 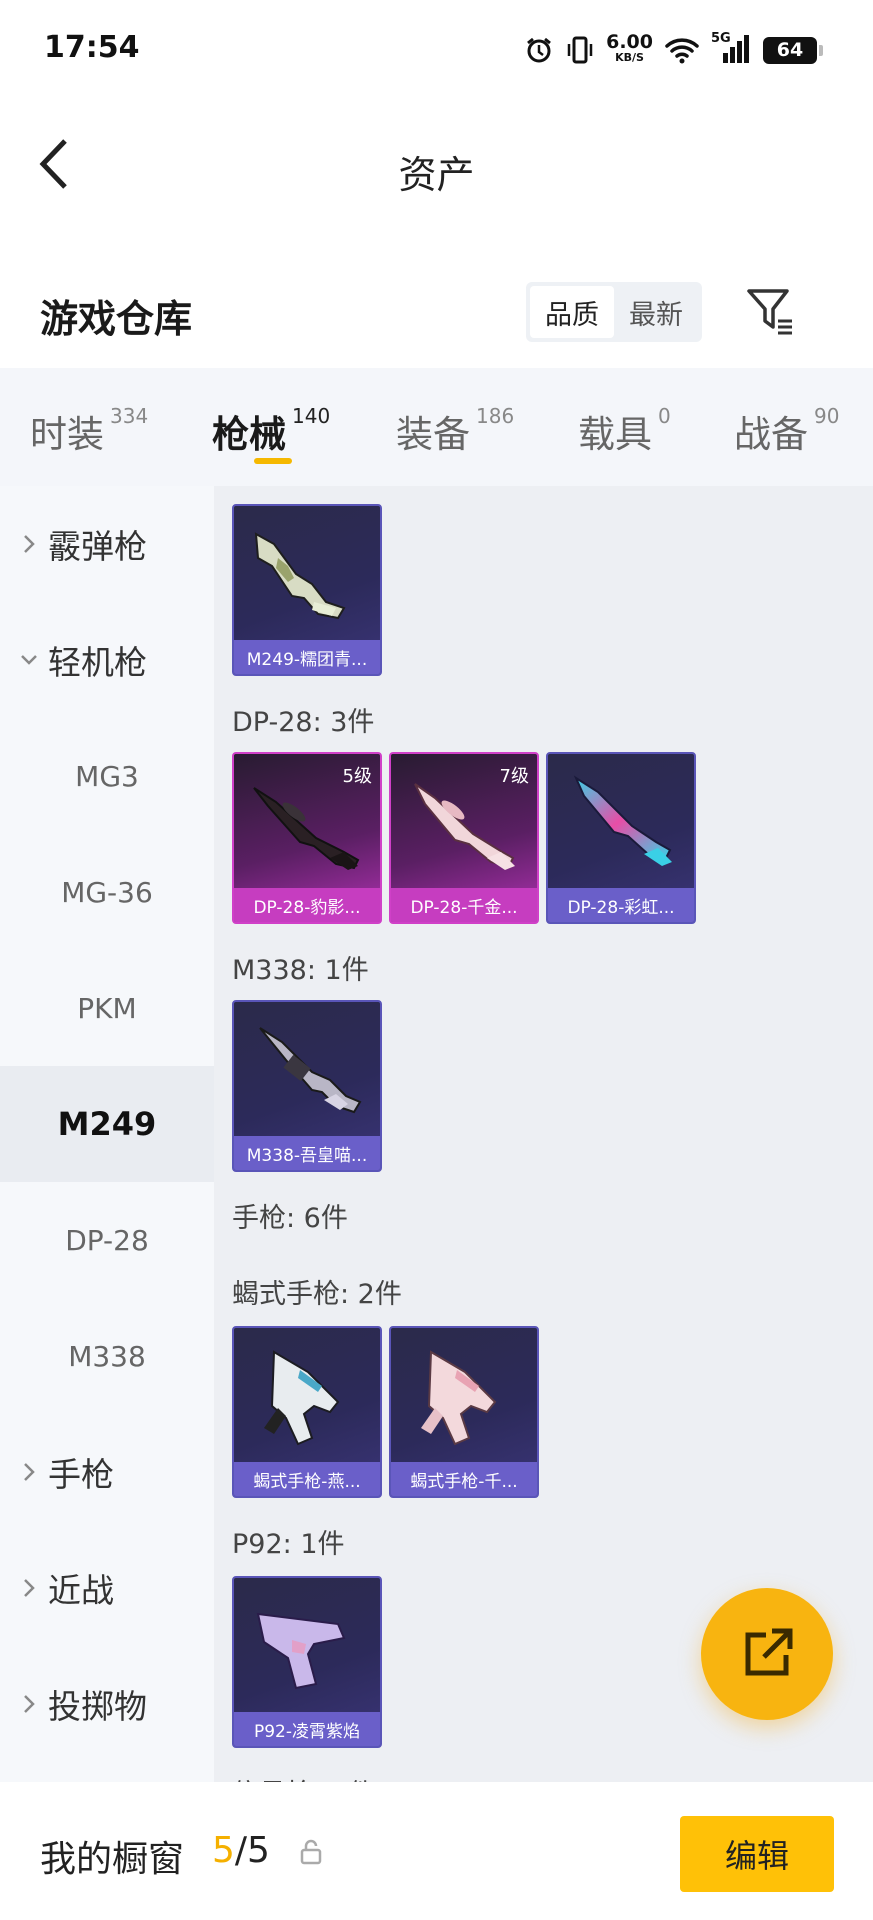 What do you see at coordinates (514, 776) in the screenshot?
I see `item-level: 7级` at bounding box center [514, 776].